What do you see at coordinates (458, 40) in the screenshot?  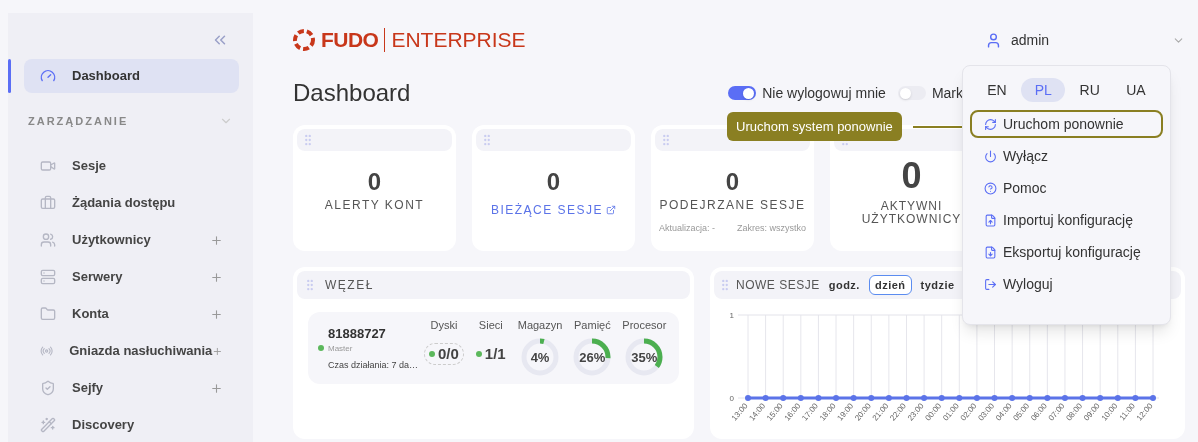 I see `logo-product: ENTERPRISE` at bounding box center [458, 40].